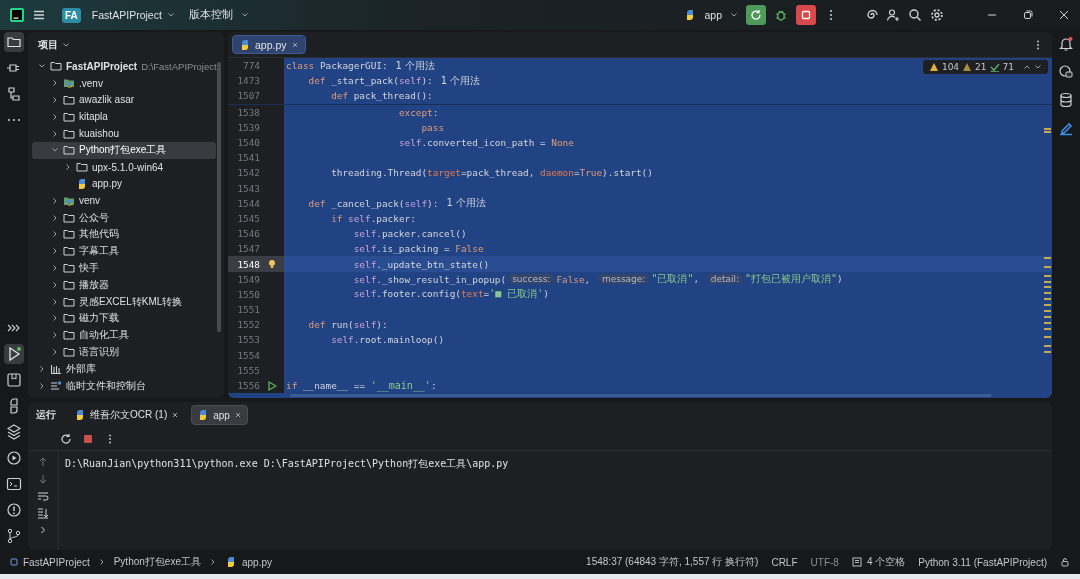 The height and width of the screenshot is (579, 1080). What do you see at coordinates (641, 395) in the screenshot?
I see `scrollbar` at bounding box center [641, 395].